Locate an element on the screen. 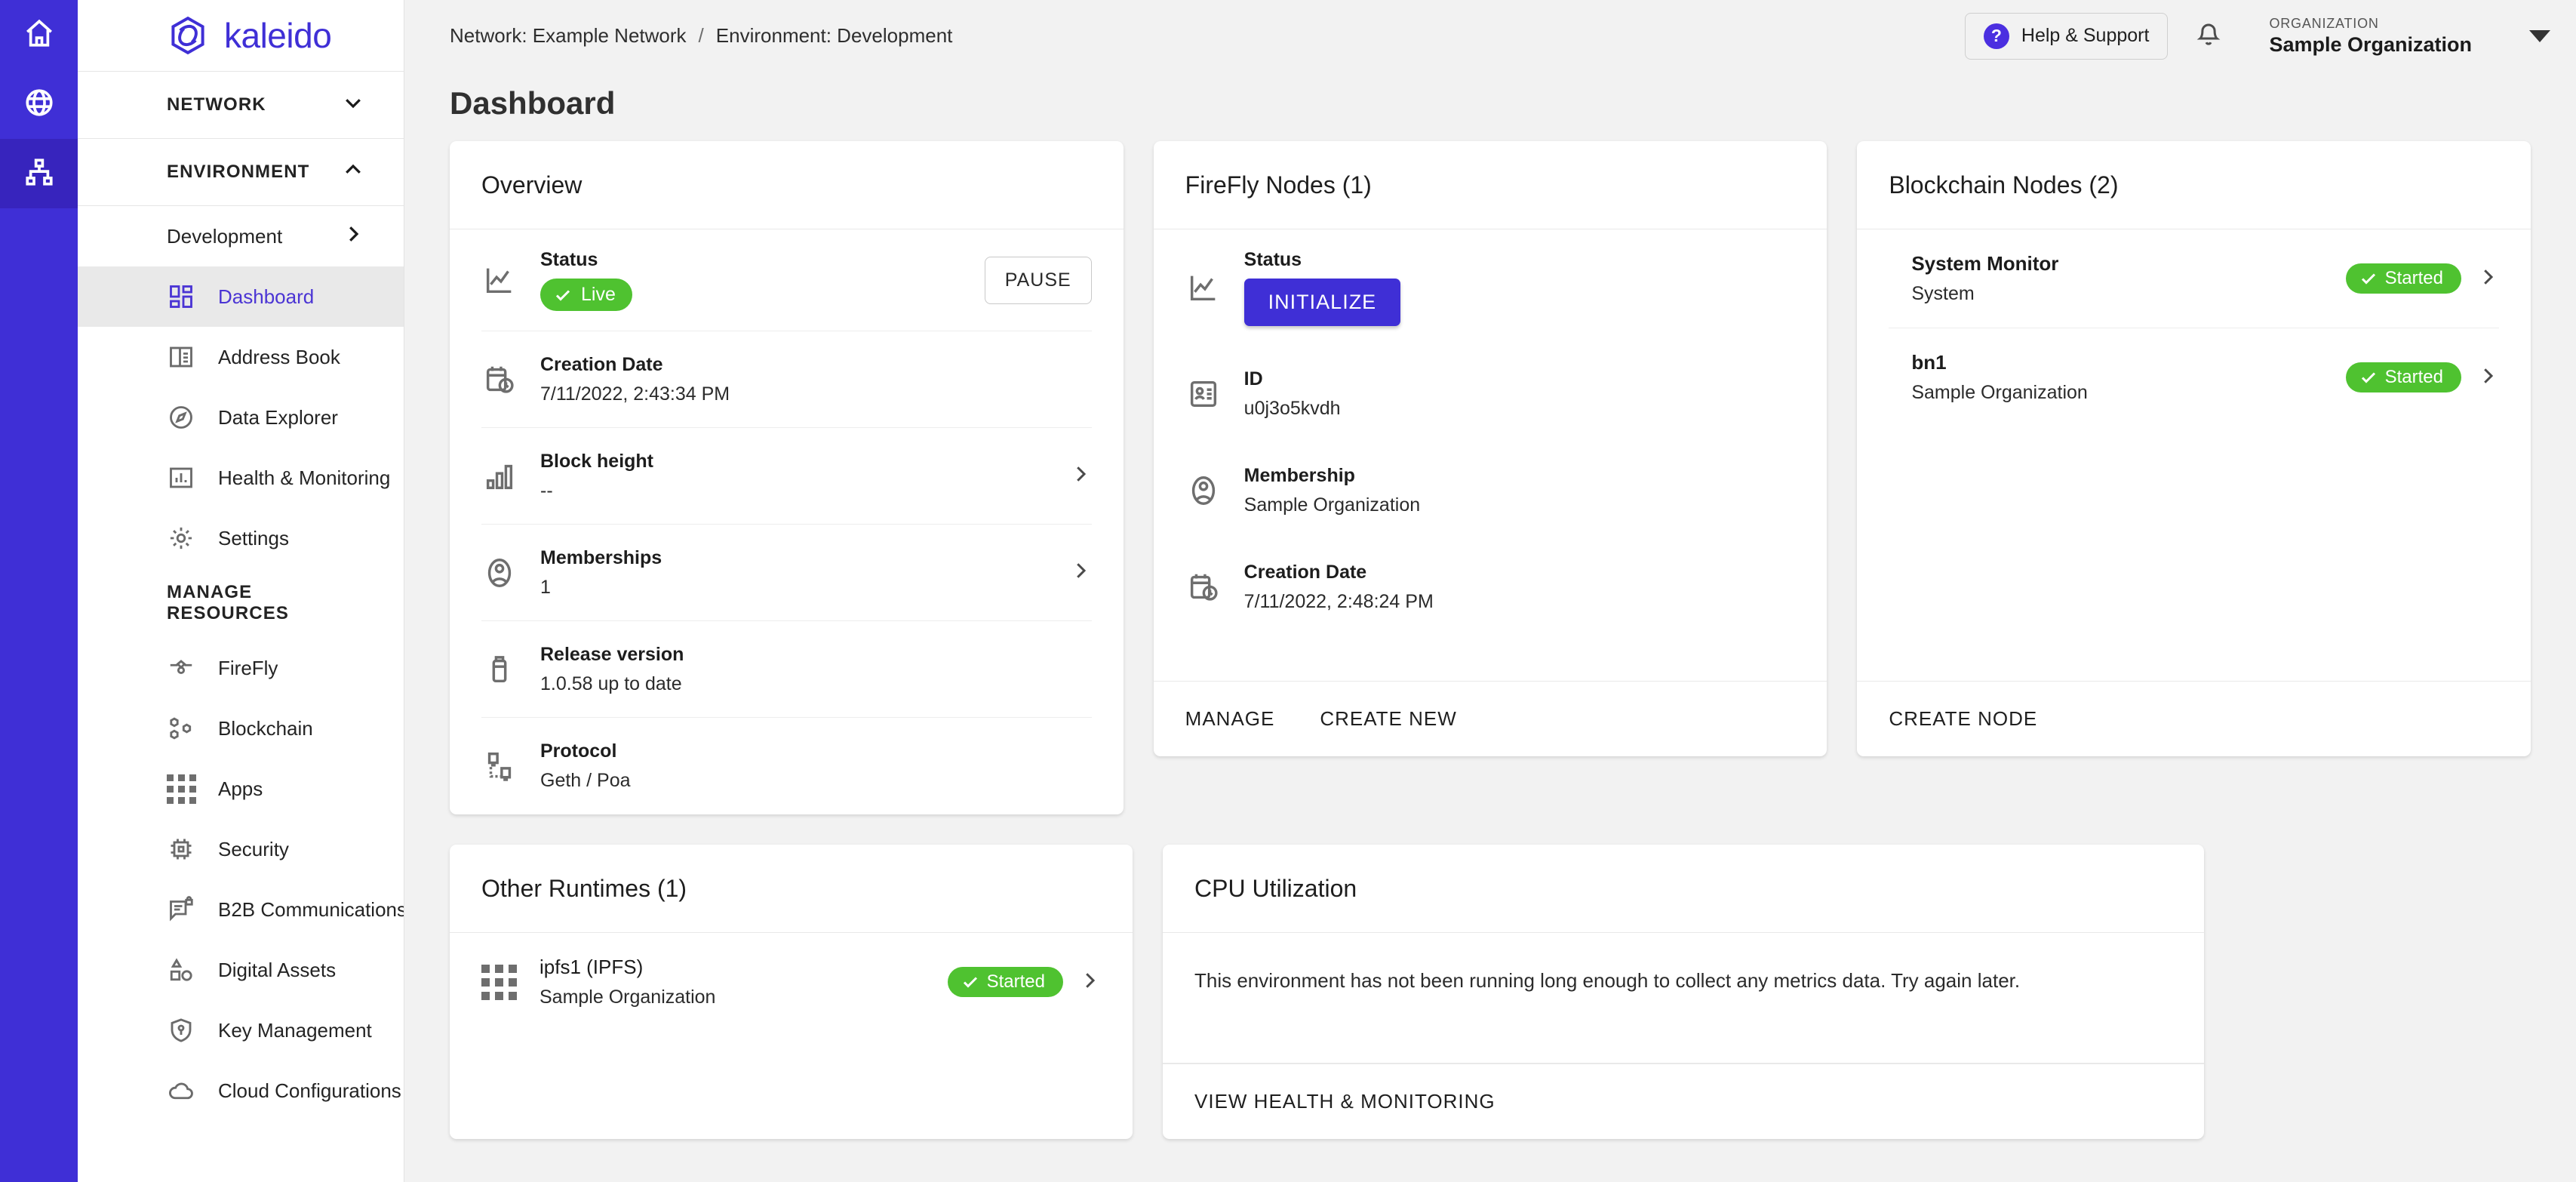 Image resolution: width=2576 pixels, height=1182 pixels. notification-bell-icon is located at coordinates (2208, 36).